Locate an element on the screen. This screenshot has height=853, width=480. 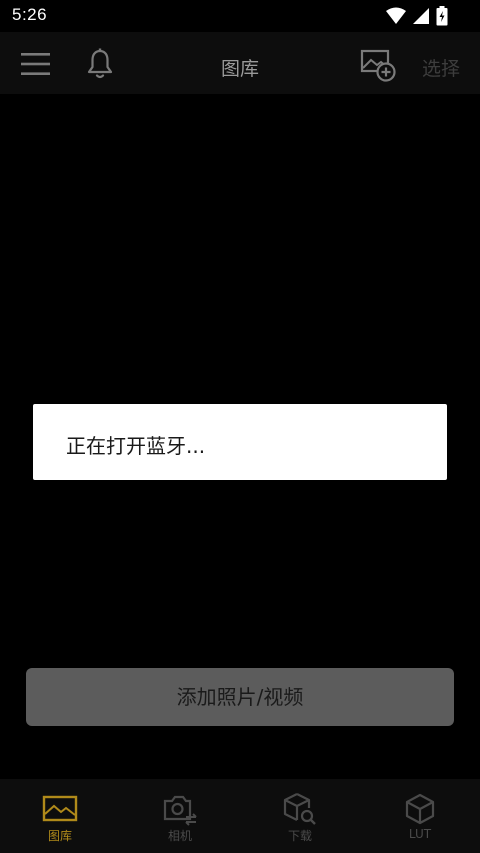
select-button: 选择 is located at coordinates (441, 67).